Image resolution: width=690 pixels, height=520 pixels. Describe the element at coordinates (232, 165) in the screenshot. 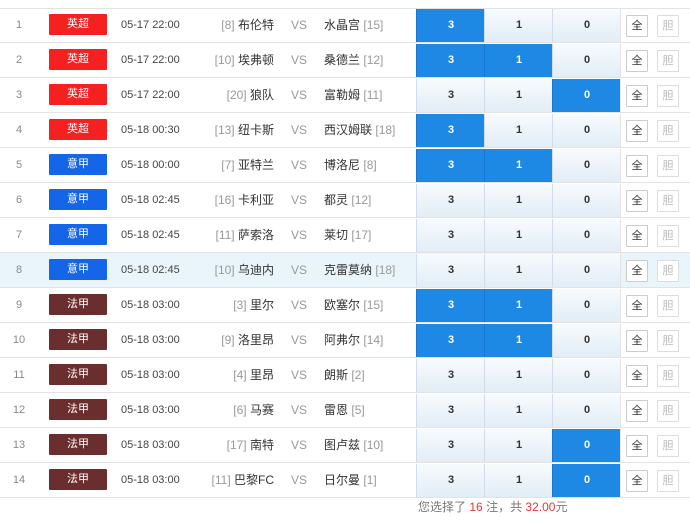

I see `home-team: [7] 亚特兰` at that location.